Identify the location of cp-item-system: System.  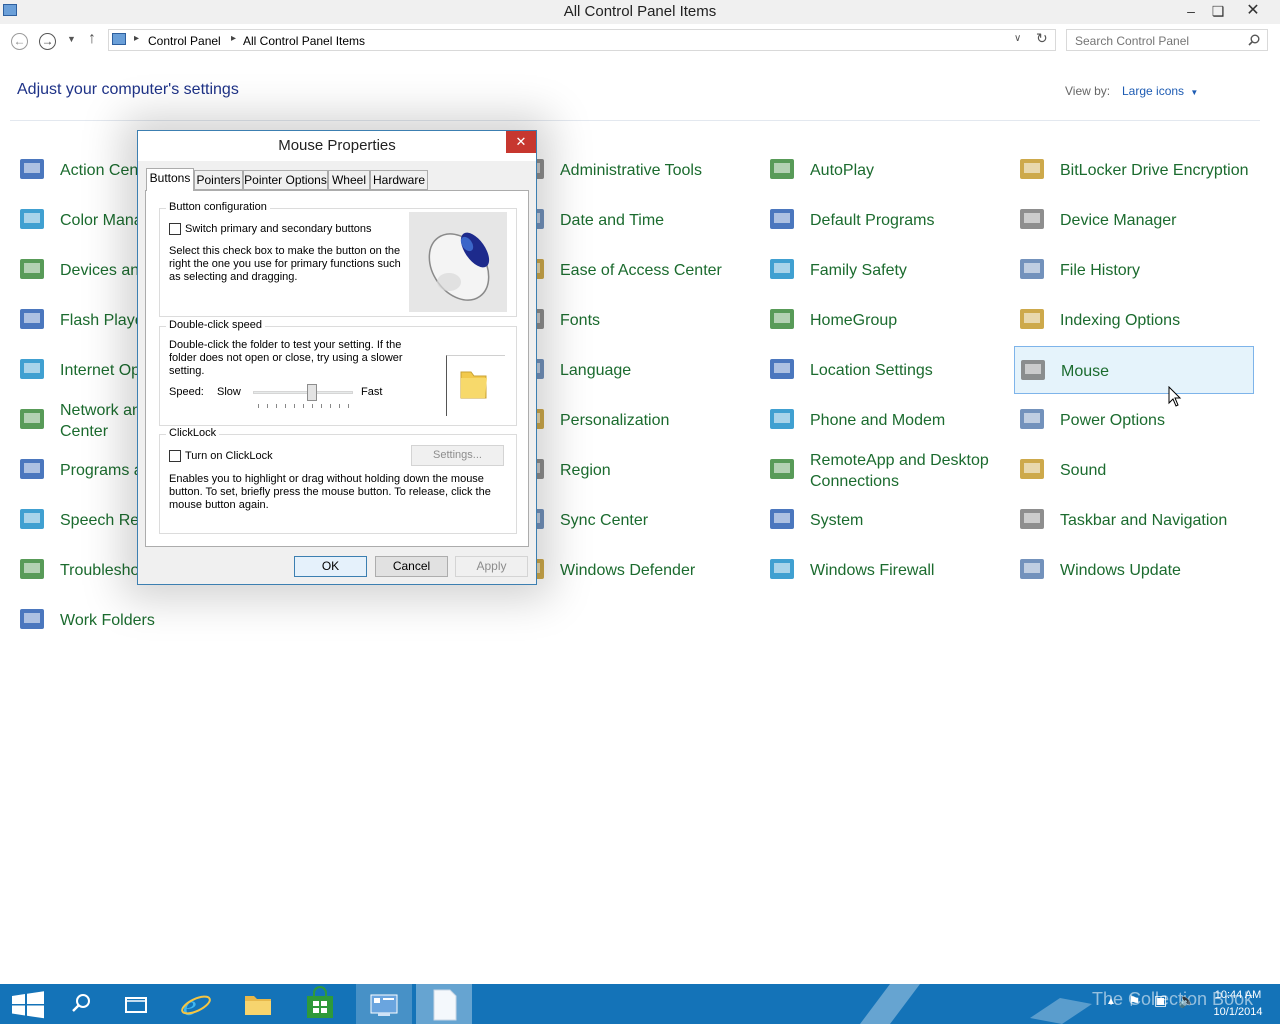
(884, 520).